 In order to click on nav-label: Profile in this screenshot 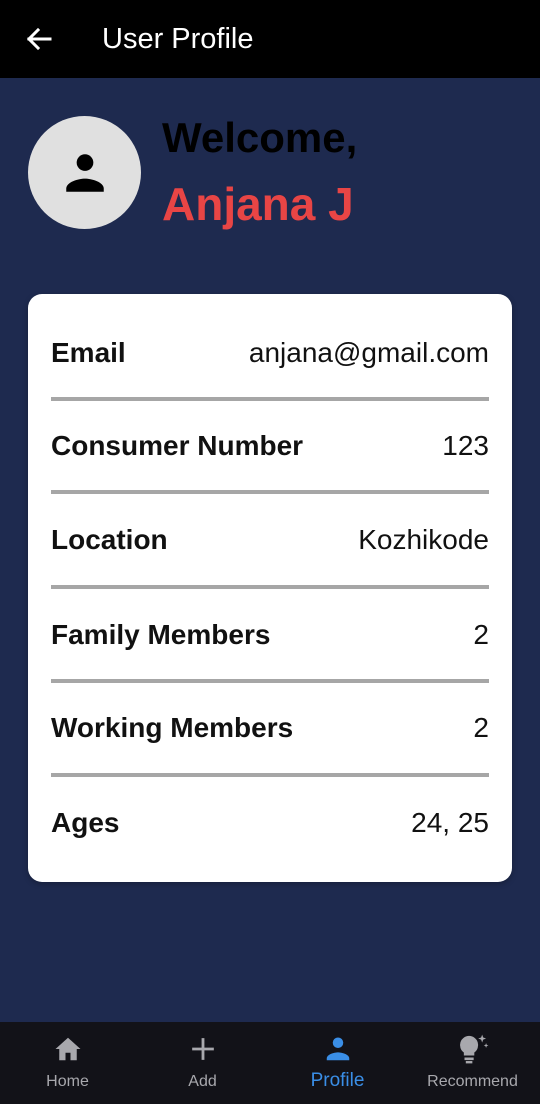, I will do `click(337, 1080)`.